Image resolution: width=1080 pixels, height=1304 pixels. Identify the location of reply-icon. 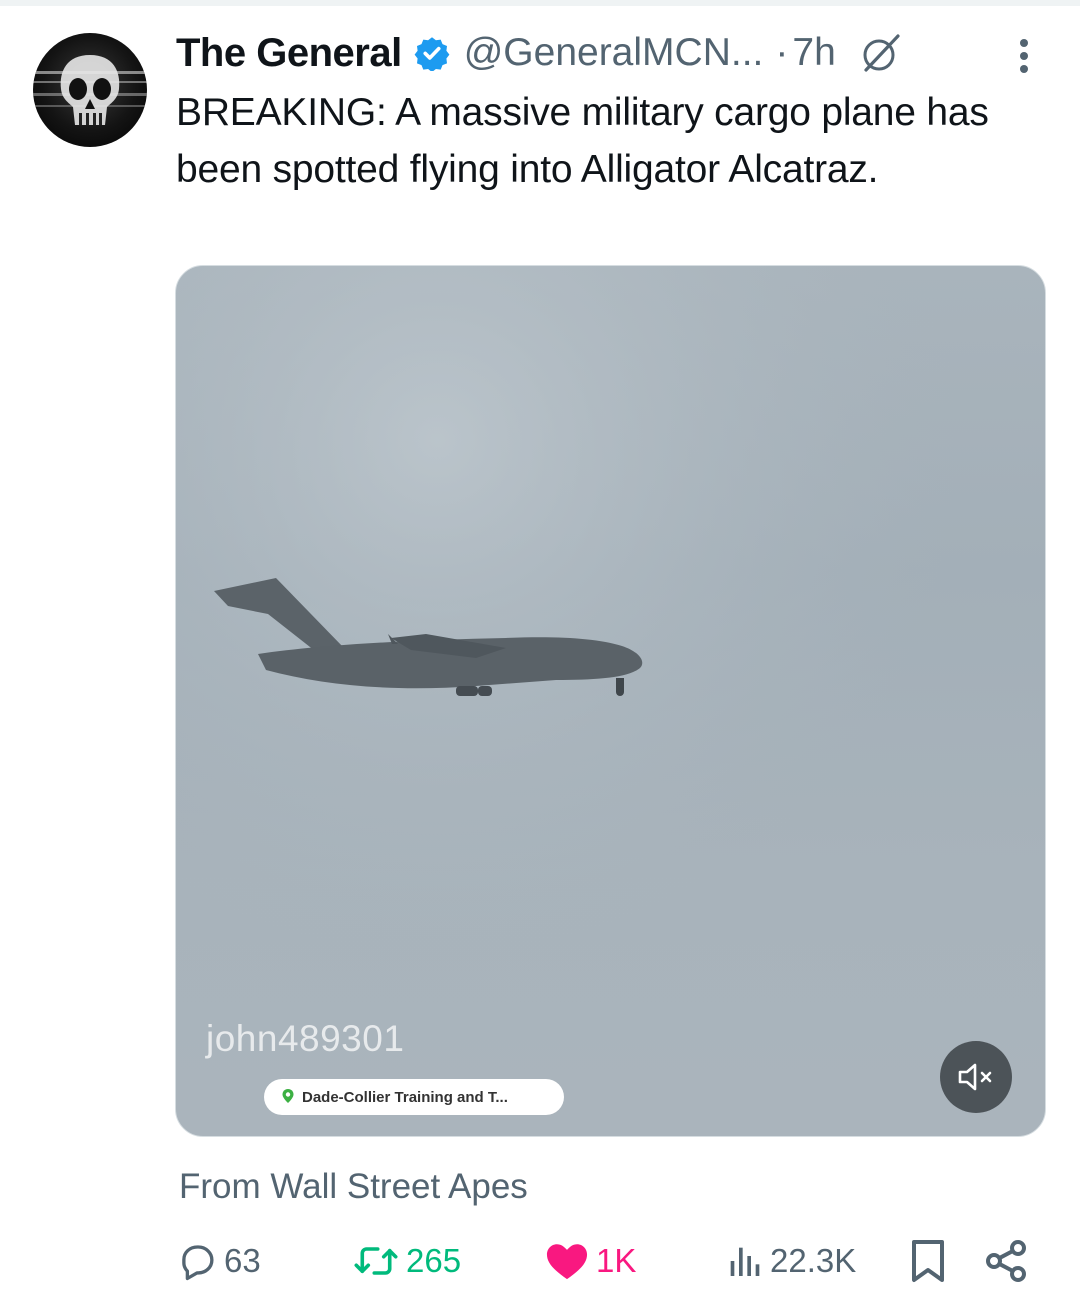
(198, 1263).